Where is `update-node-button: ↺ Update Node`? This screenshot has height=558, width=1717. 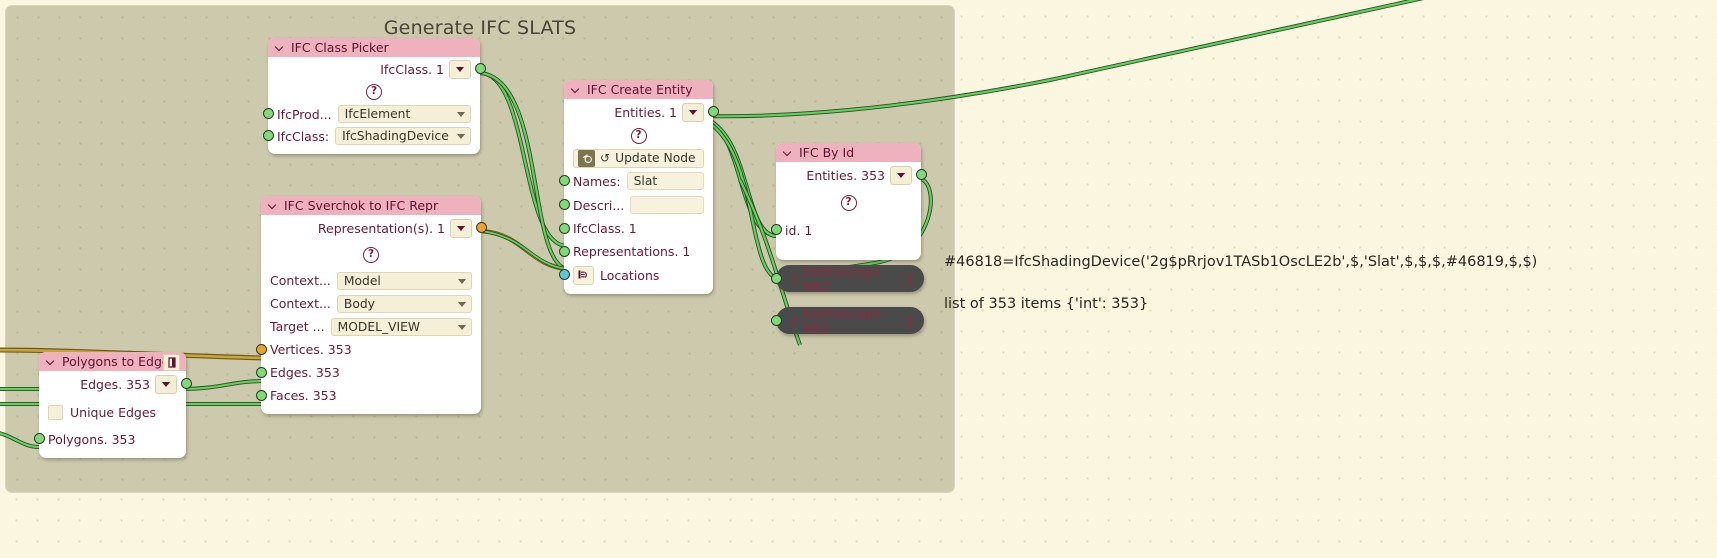 update-node-button: ↺ Update Node is located at coordinates (638, 158).